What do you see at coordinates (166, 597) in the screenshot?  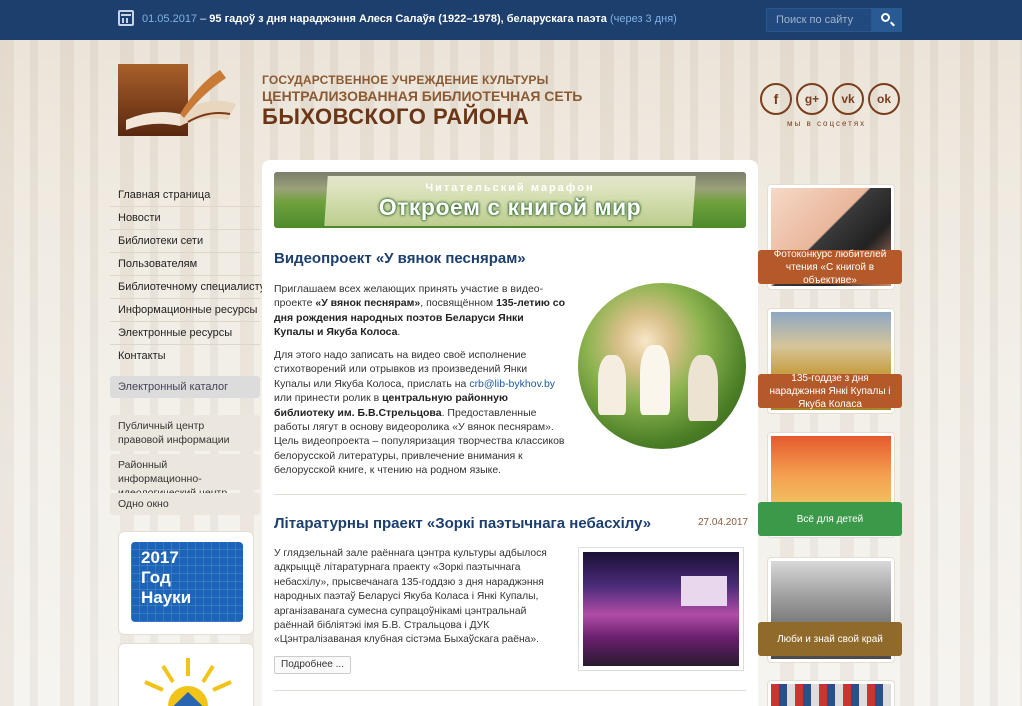 I see `banner-word-2: Науки` at bounding box center [166, 597].